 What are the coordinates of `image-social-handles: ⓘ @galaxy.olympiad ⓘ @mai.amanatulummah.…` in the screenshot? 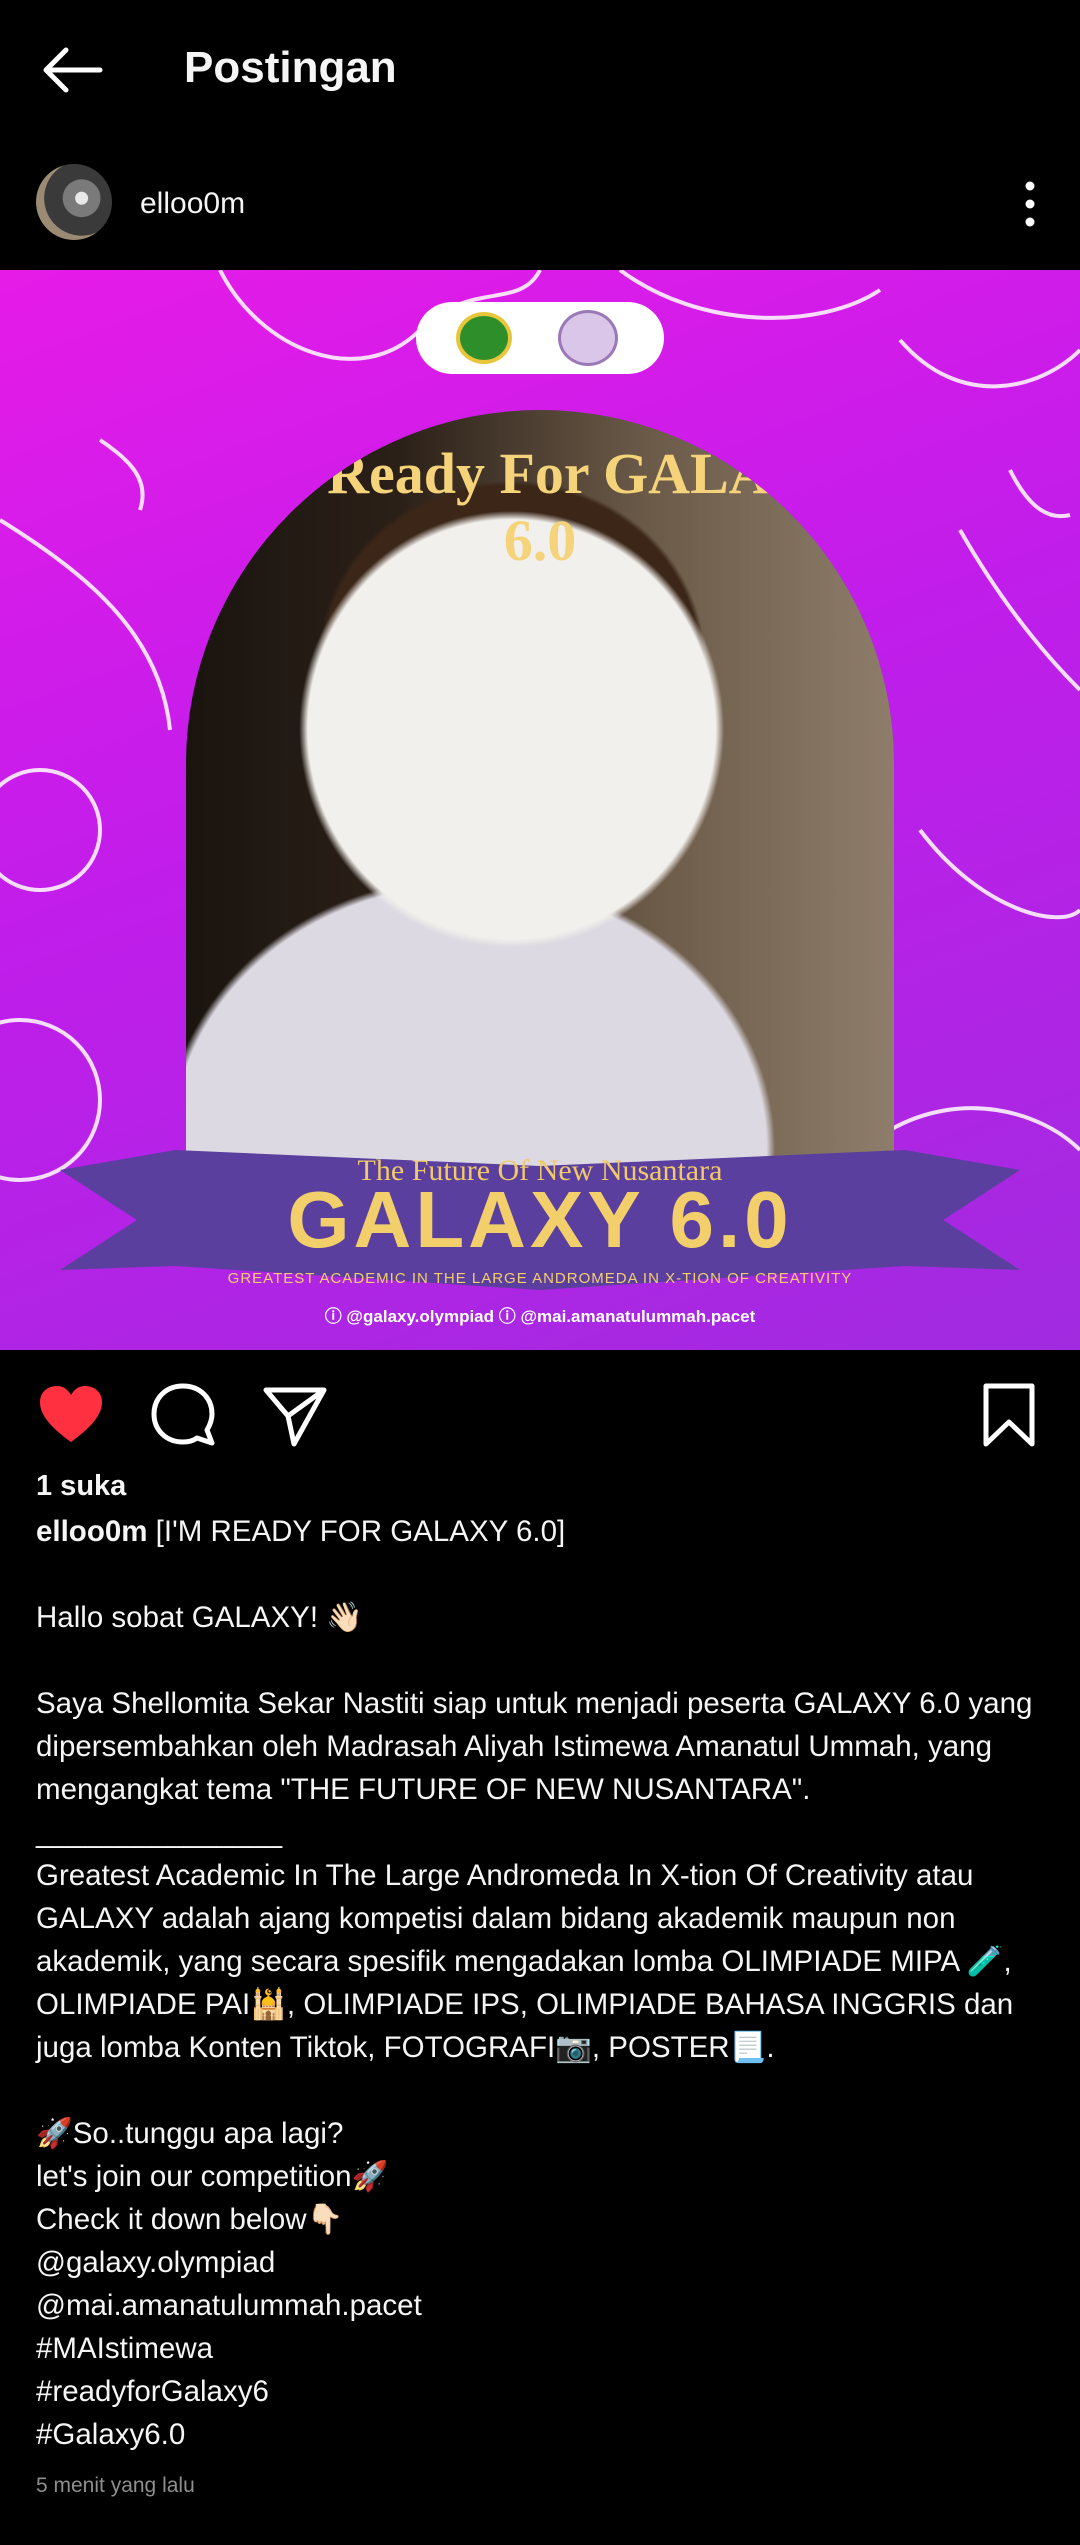 It's located at (540, 1316).